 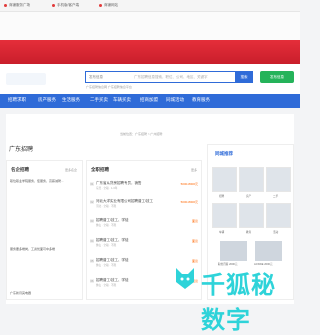 What do you see at coordinates (222, 196) in the screenshot?
I see `recommend-card-label: 招聘` at bounding box center [222, 196].